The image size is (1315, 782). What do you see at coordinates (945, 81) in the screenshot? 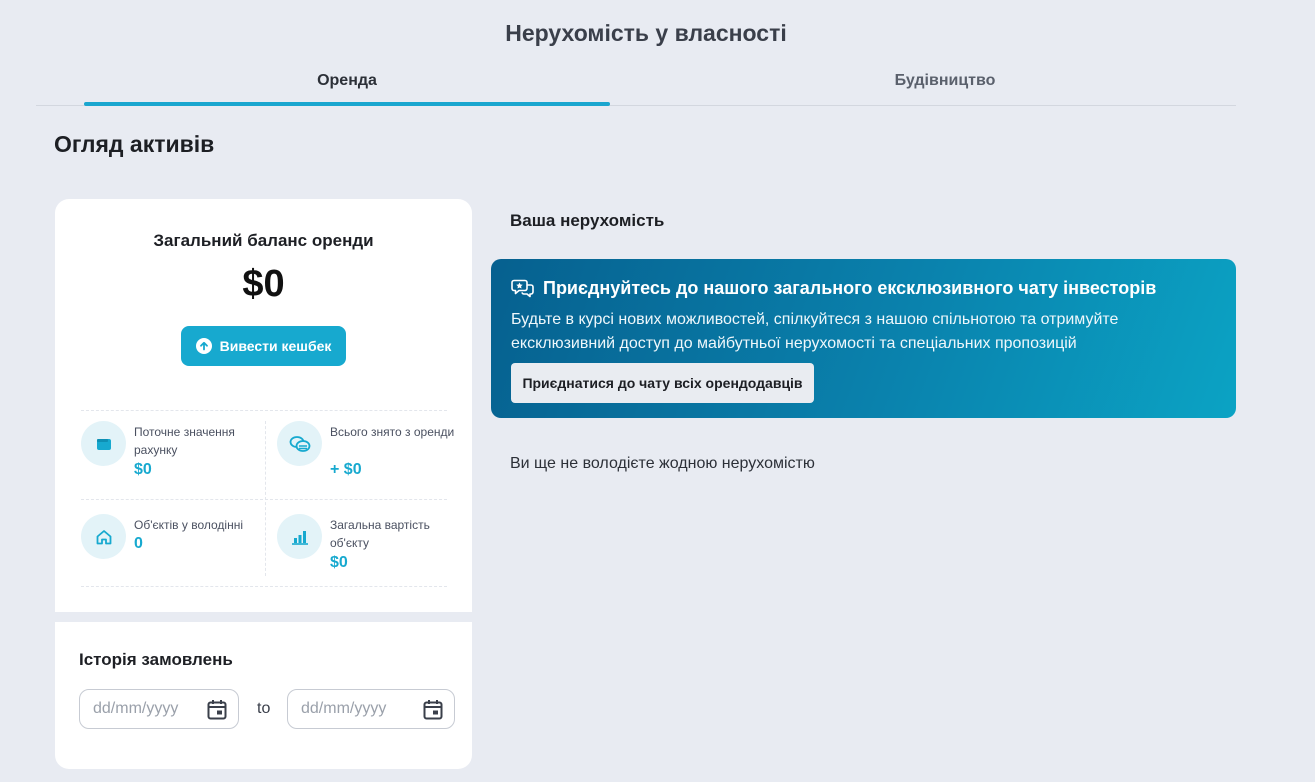
I see `tab-construction: Будівництво` at bounding box center [945, 81].